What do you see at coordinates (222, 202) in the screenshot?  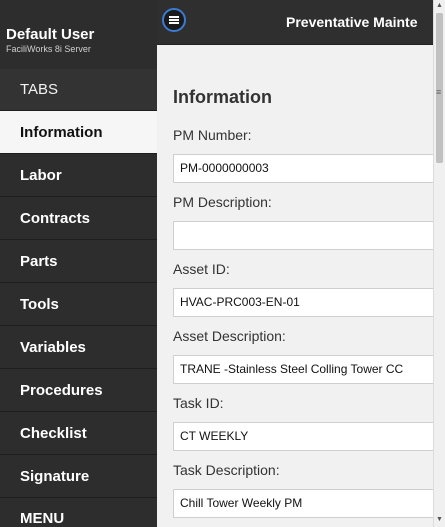 I see `pm-description-label: PM Description:` at bounding box center [222, 202].